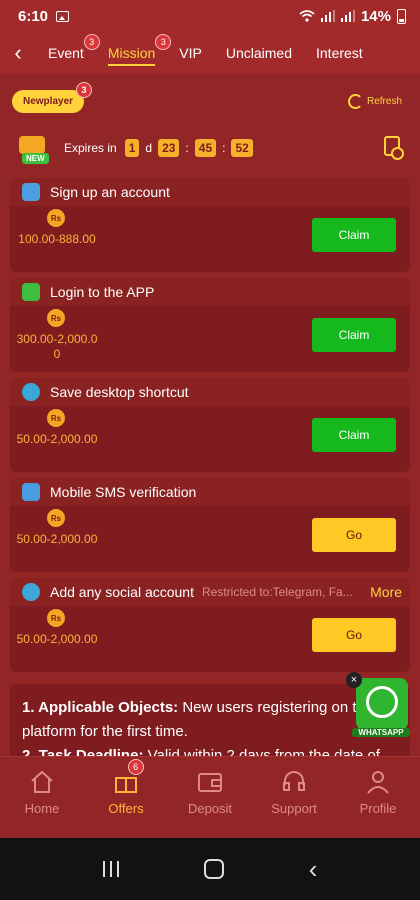  Describe the element at coordinates (149, 148) in the screenshot. I see `days-unit: d` at that location.